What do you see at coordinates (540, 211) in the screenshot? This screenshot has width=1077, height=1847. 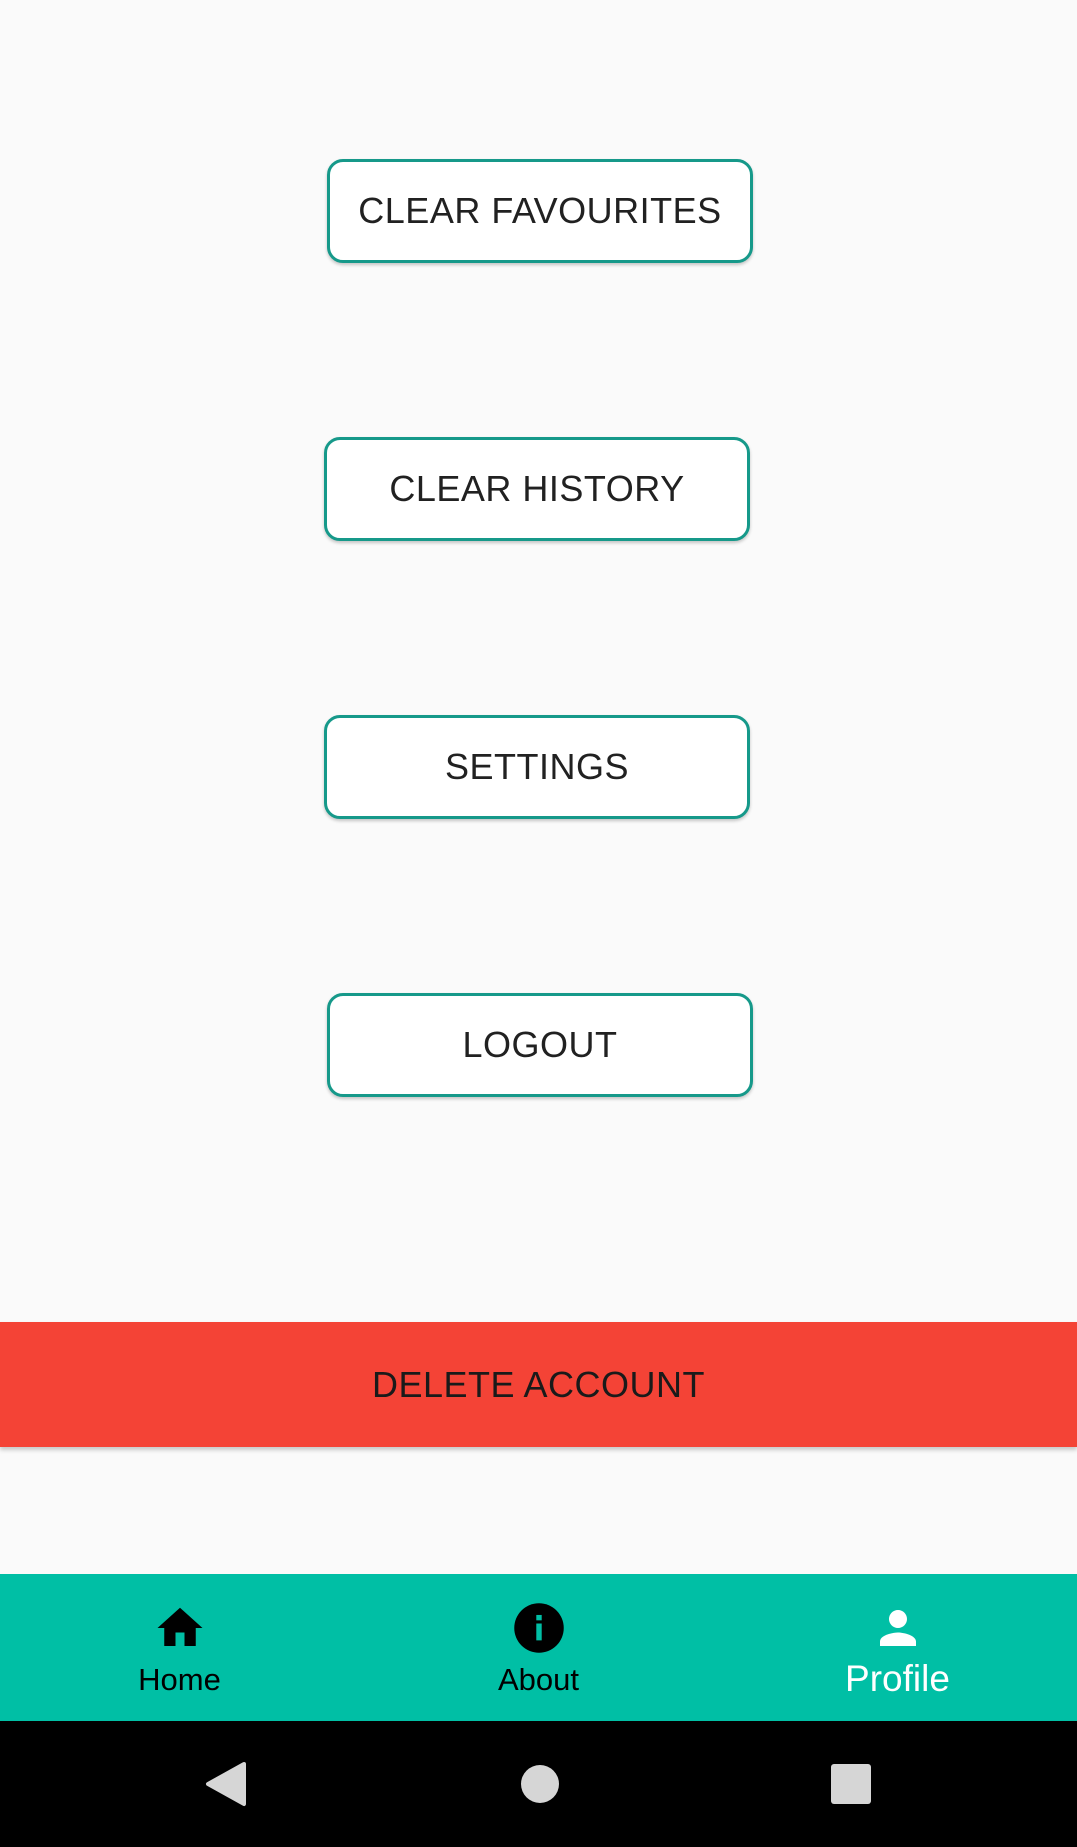 I see `clear-favourites-button: CLEAR FAVOURITES` at bounding box center [540, 211].